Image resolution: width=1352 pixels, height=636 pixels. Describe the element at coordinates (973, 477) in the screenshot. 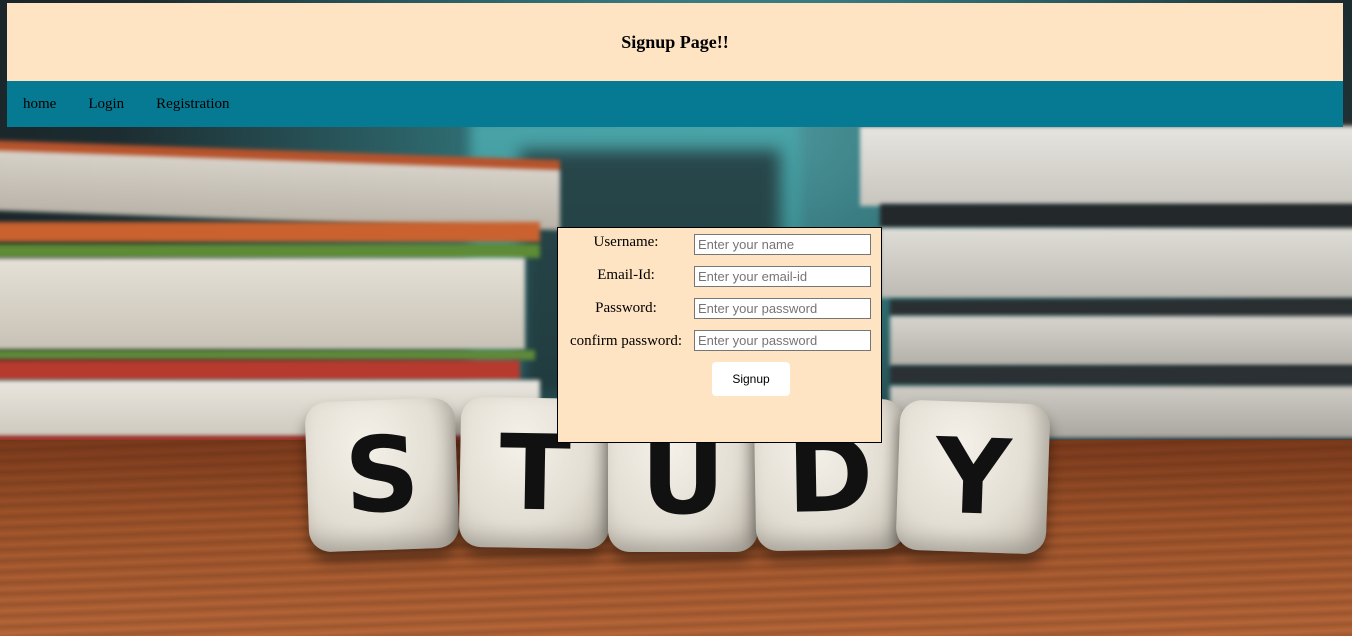

I see `letter-die: Y` at that location.